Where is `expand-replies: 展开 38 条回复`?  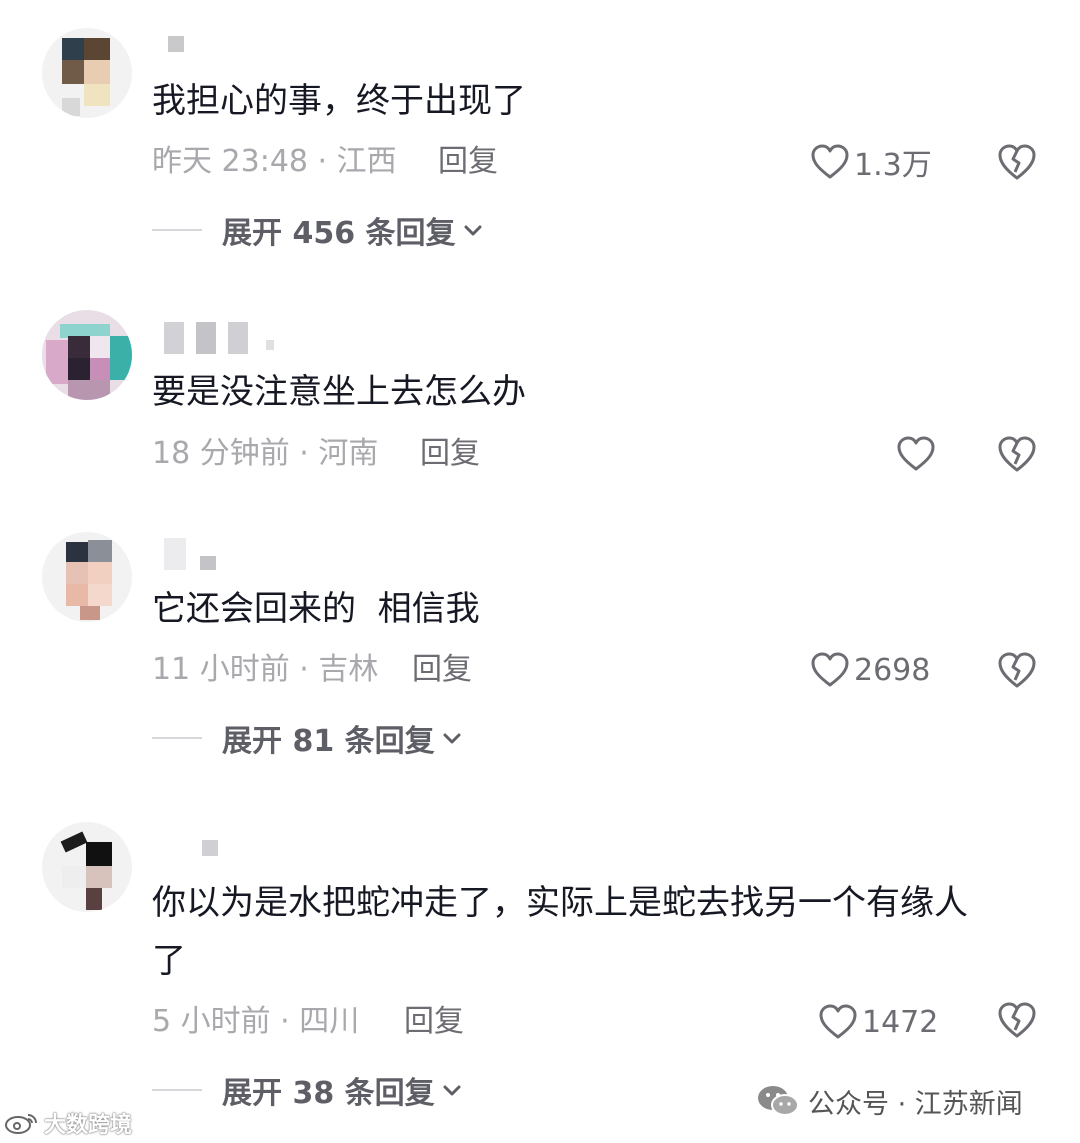 expand-replies: 展开 38 条回复 is located at coordinates (307, 1090).